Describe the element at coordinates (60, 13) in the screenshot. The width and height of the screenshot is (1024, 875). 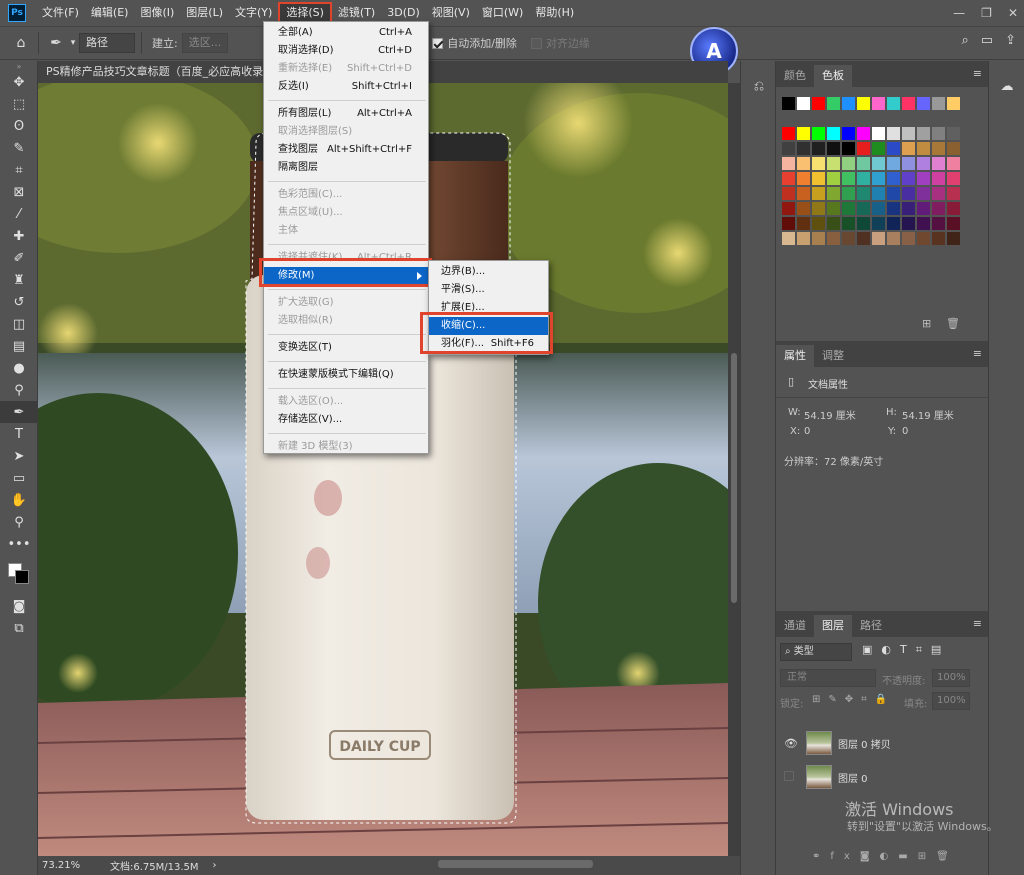
I see `menu-file: 文件(F)` at that location.